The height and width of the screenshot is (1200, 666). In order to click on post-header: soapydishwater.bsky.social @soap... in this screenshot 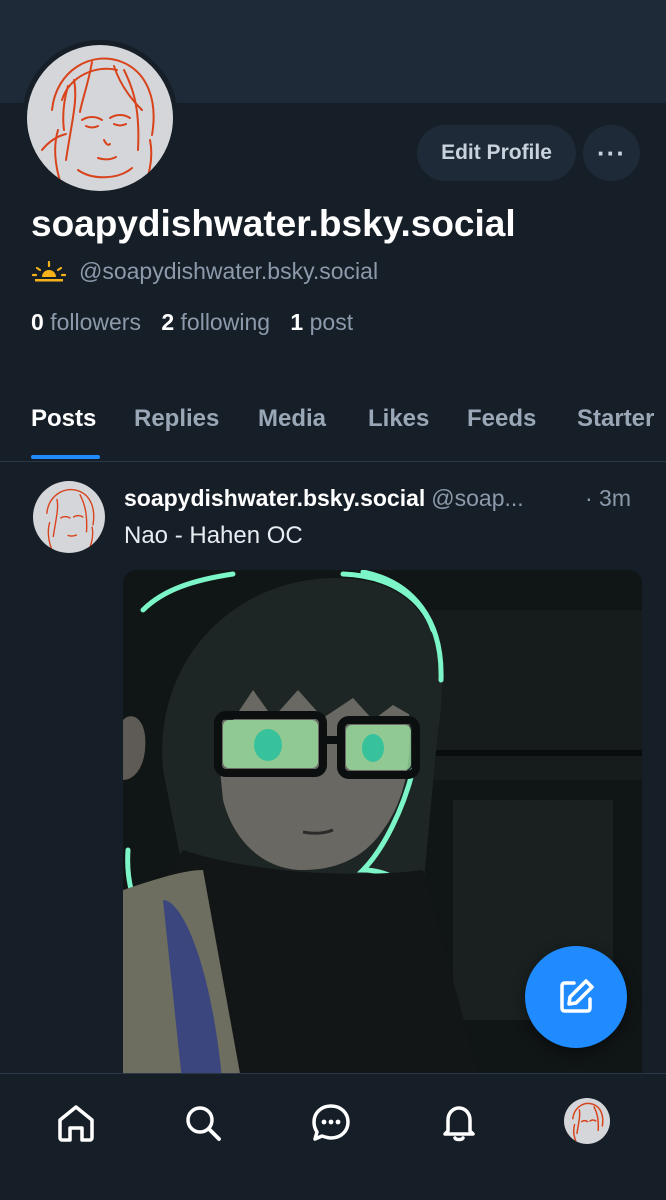, I will do `click(324, 498)`.